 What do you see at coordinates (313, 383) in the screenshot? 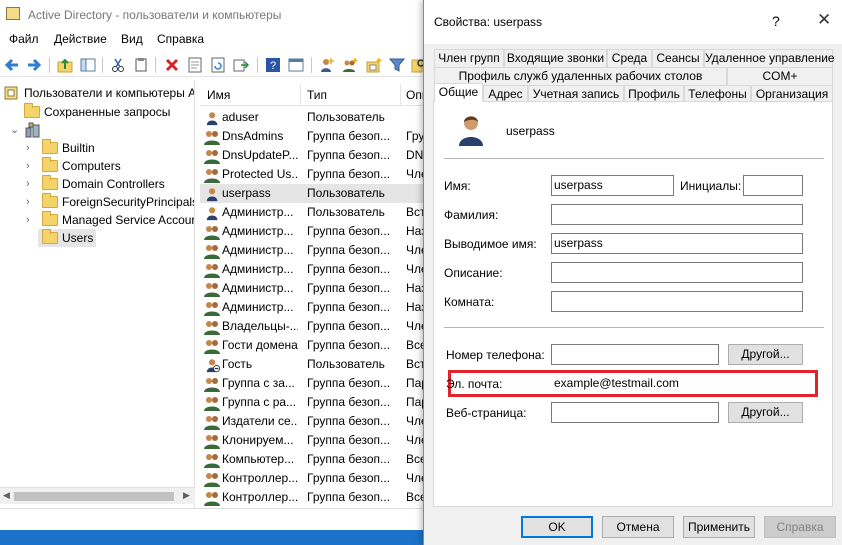
I see `list-row: Группа с за... Группа безоп... Пар` at bounding box center [313, 383].